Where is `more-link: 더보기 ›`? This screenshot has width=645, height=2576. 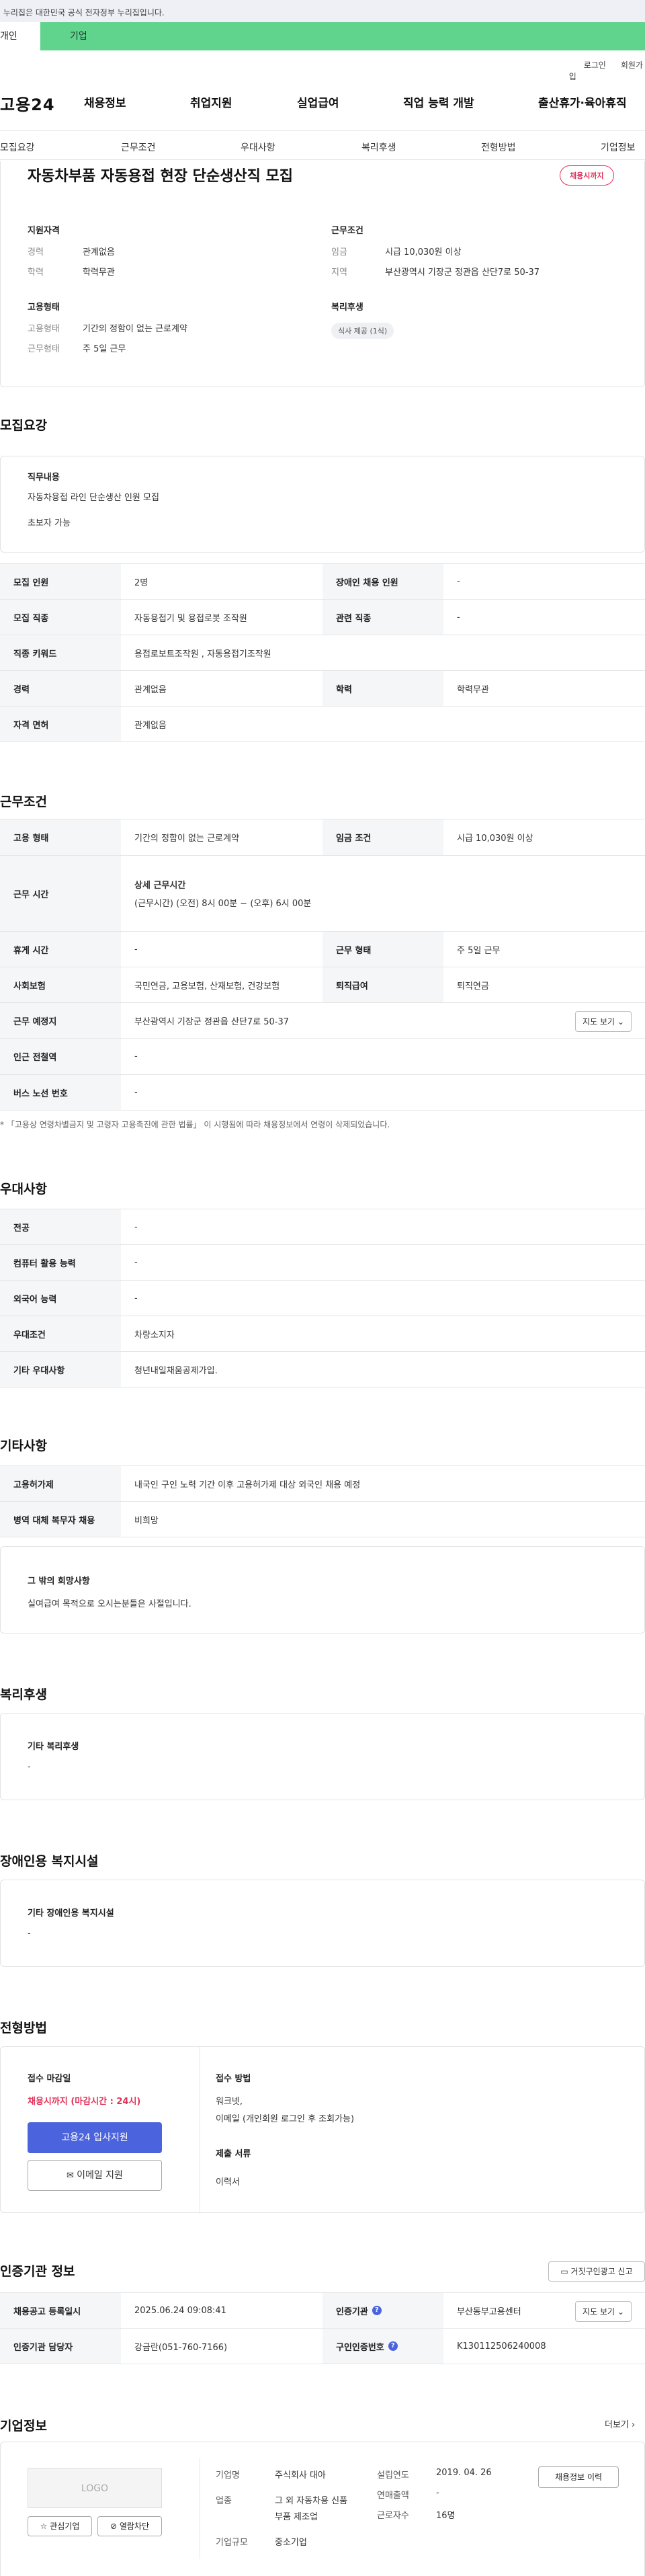
more-link: 더보기 › is located at coordinates (620, 2423).